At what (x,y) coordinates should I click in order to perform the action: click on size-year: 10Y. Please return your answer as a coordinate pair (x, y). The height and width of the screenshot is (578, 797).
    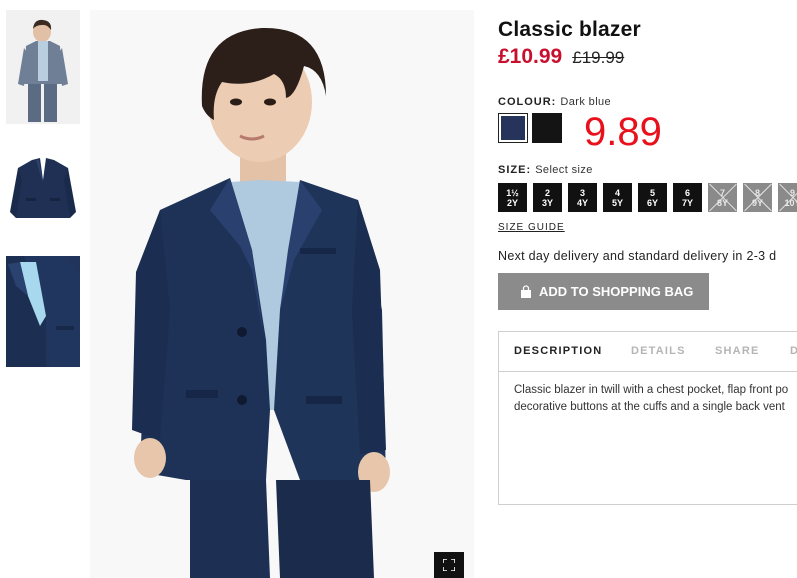
    Looking at the image, I should click on (790, 202).